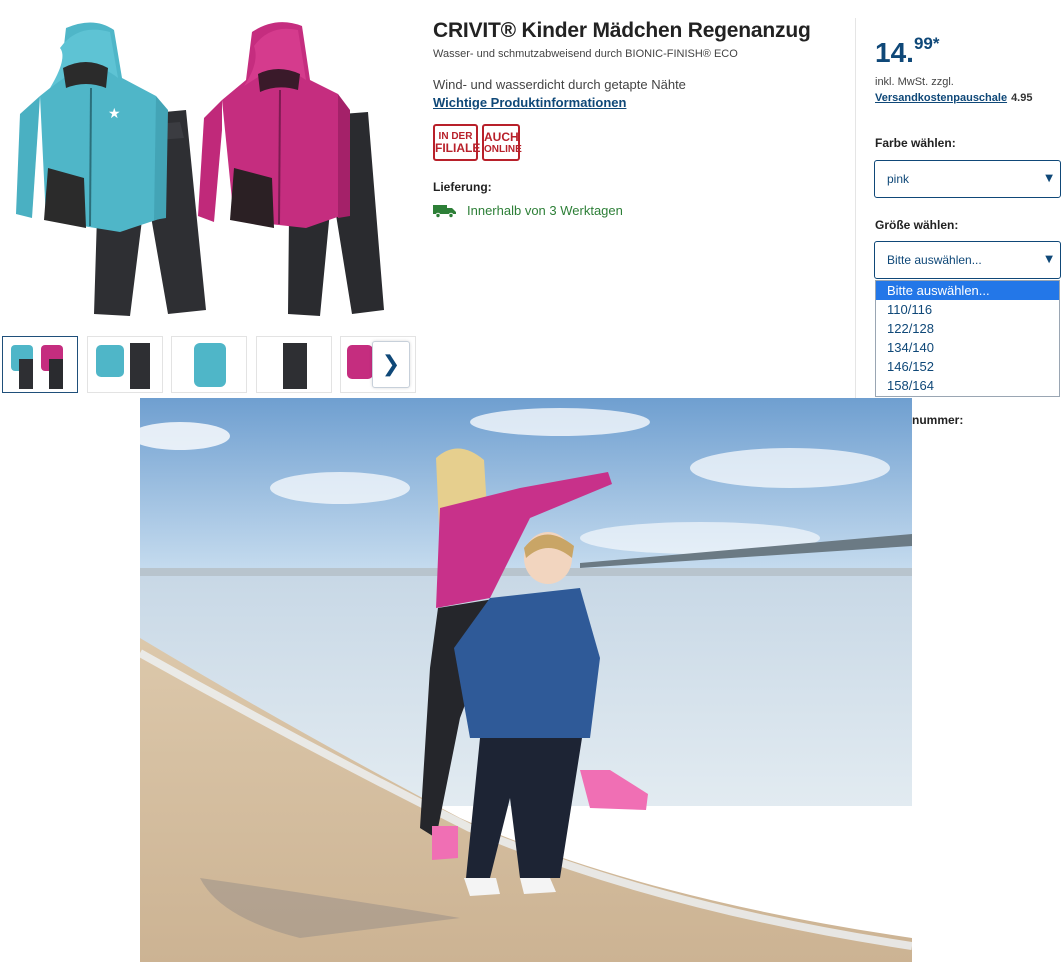 This screenshot has height=962, width=1062. Describe the element at coordinates (444, 211) in the screenshot. I see `delivery-truck-icon` at that location.